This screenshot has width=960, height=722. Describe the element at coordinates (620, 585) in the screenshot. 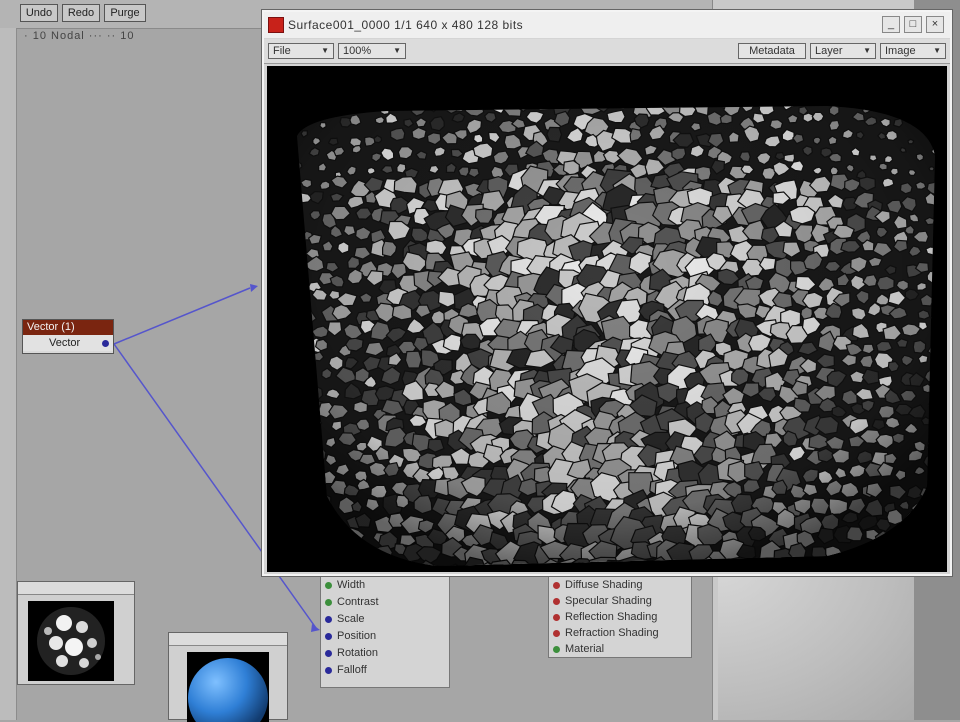

I see `port-diffuse-shading: Diffuse Shading` at that location.